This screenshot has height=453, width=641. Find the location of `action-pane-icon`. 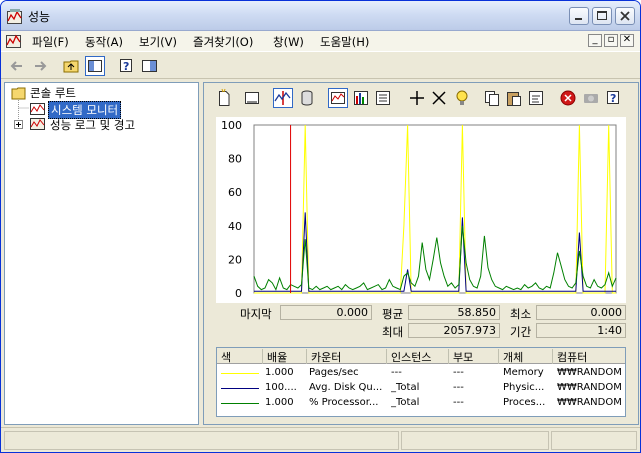

action-pane-icon is located at coordinates (149, 66).